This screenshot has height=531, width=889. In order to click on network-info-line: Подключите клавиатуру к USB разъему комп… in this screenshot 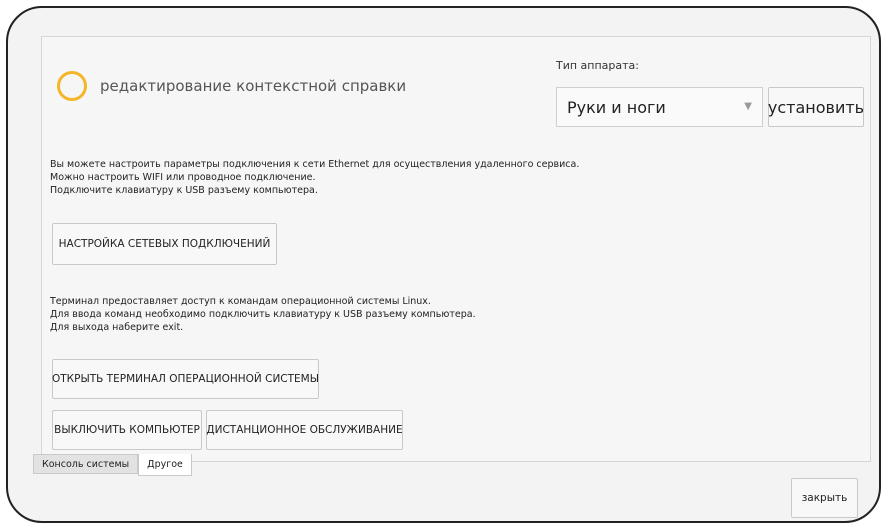, I will do `click(184, 190)`.